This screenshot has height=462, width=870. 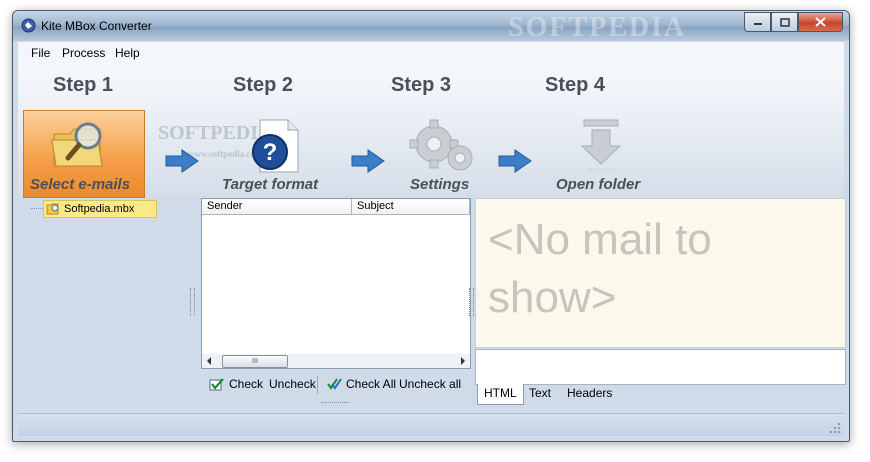 What do you see at coordinates (255, 361) in the screenshot?
I see `scroll-thumb: III` at bounding box center [255, 361].